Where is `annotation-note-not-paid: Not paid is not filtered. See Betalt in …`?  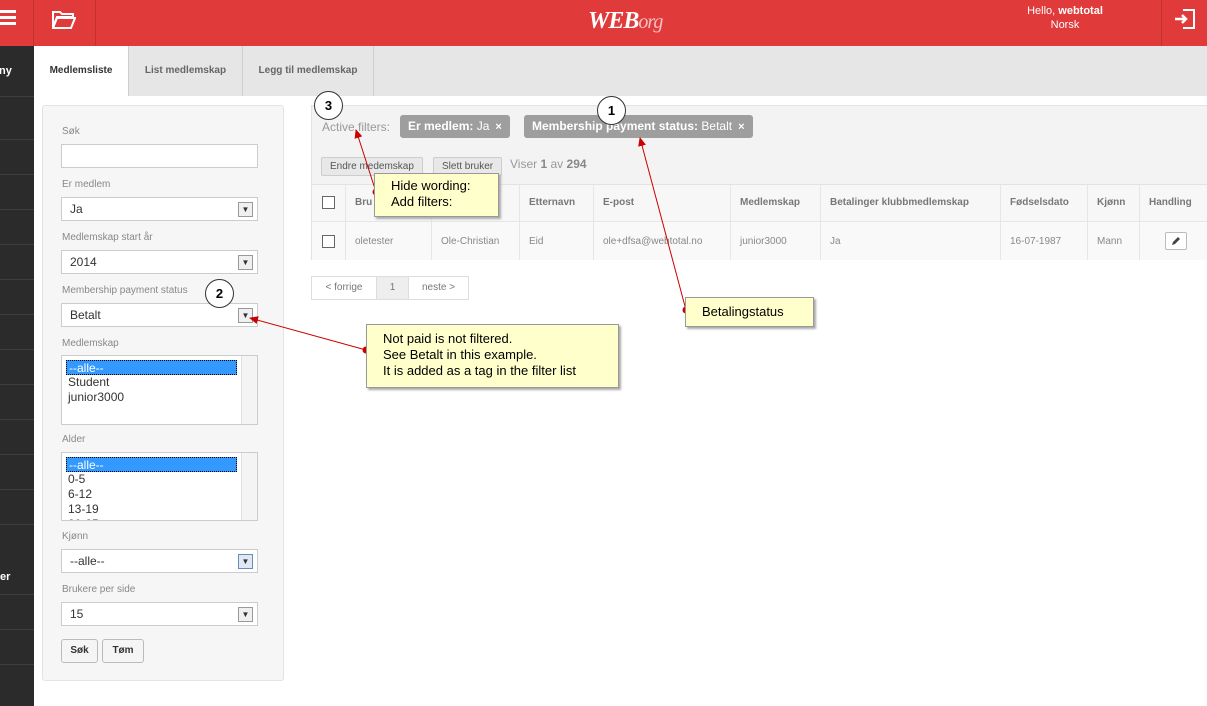
annotation-note-not-paid: Not paid is not filtered. See Betalt in … is located at coordinates (492, 356).